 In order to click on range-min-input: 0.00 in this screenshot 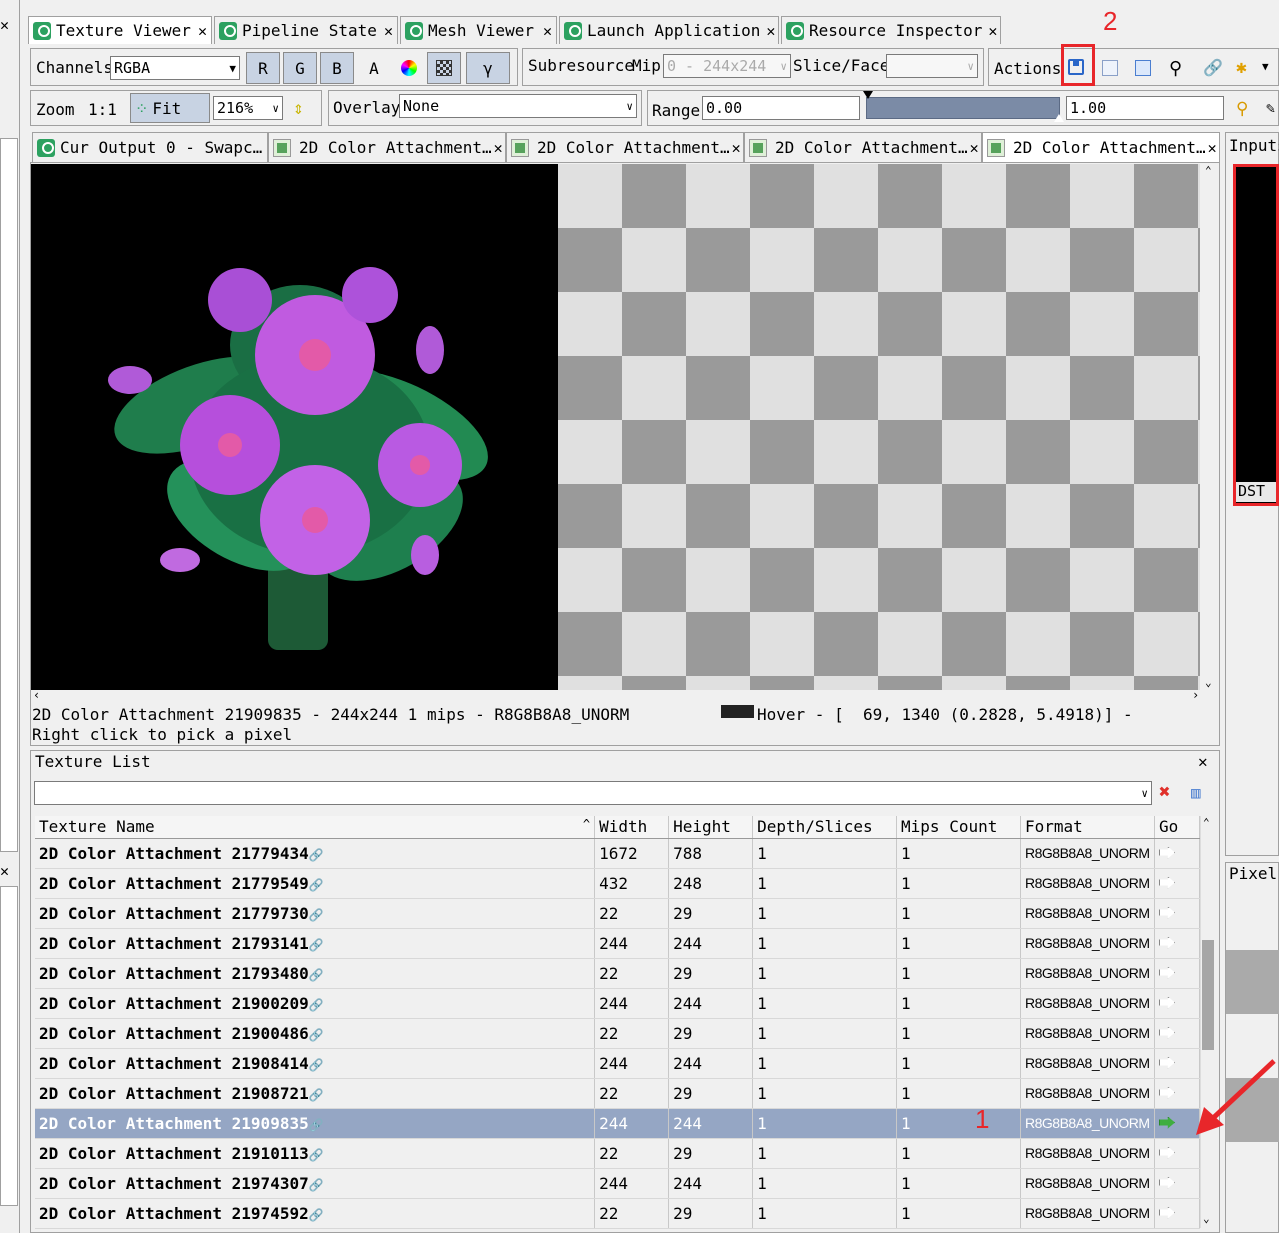, I will do `click(781, 108)`.